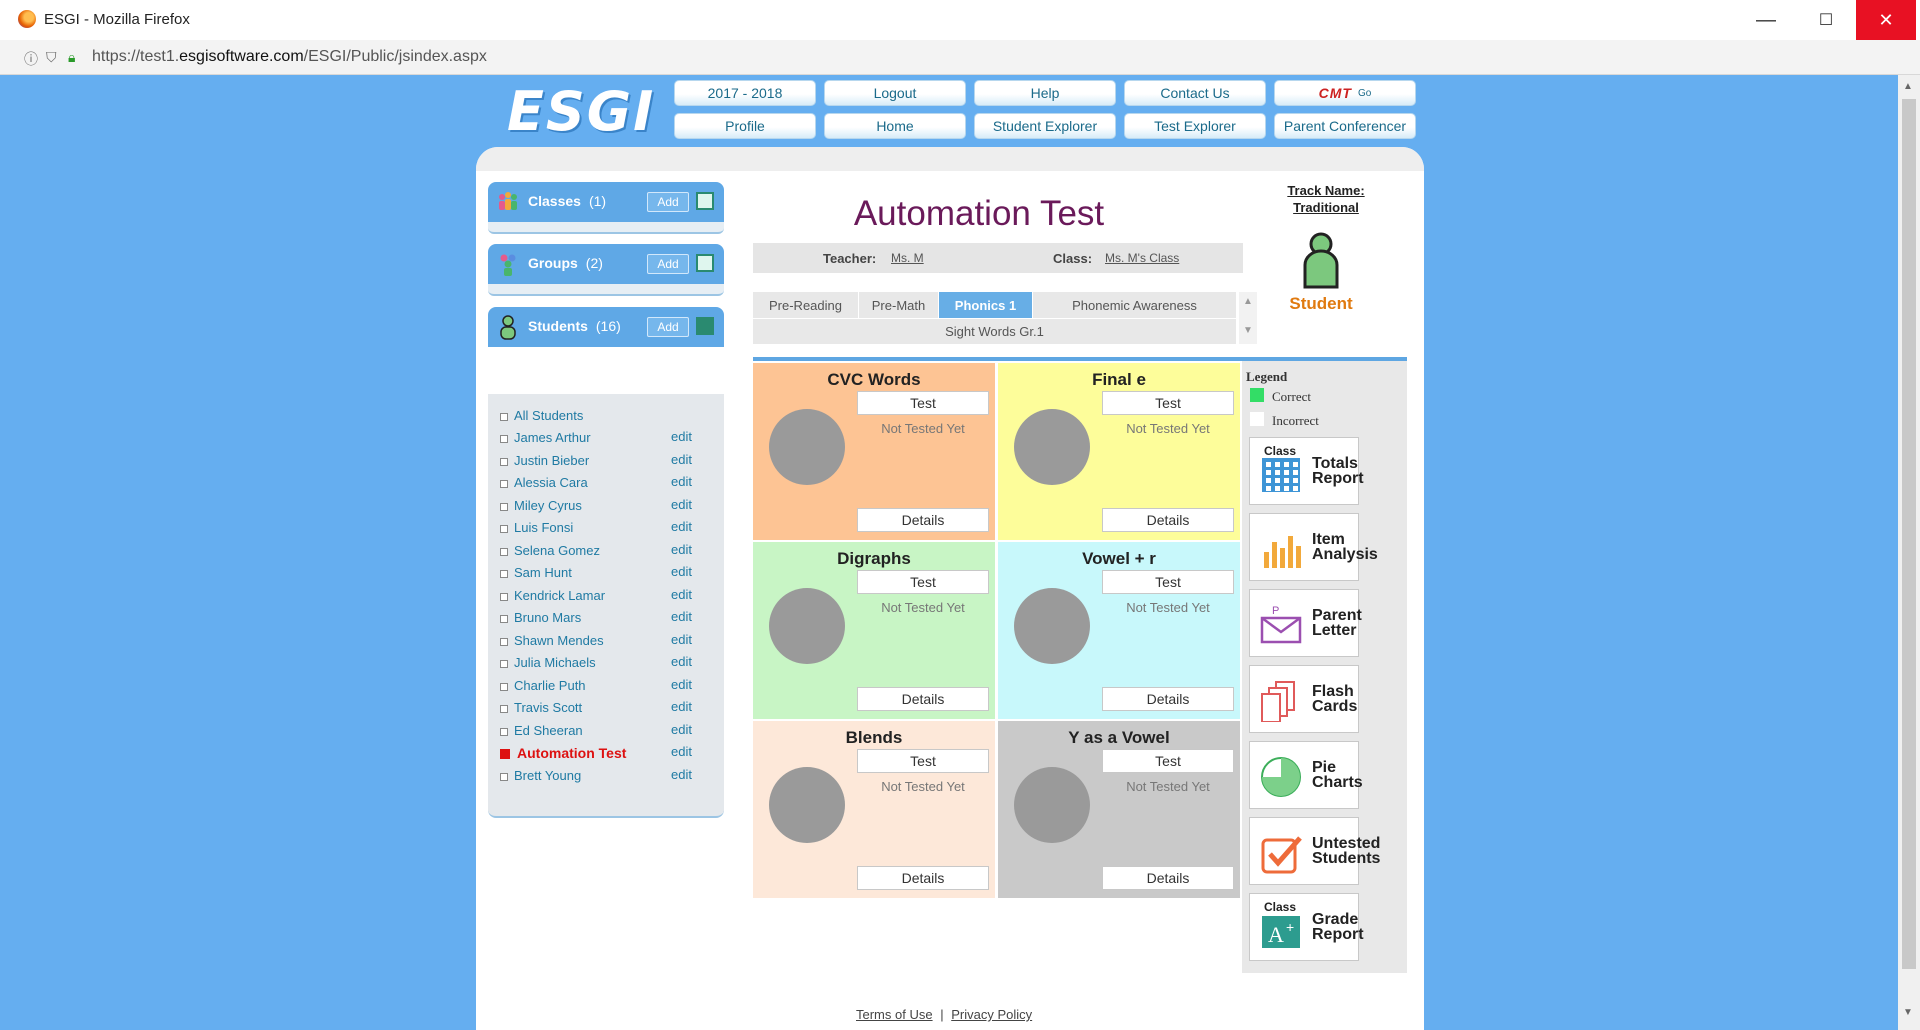 The height and width of the screenshot is (1030, 1920). I want to click on student-name: Brett Young, so click(547, 775).